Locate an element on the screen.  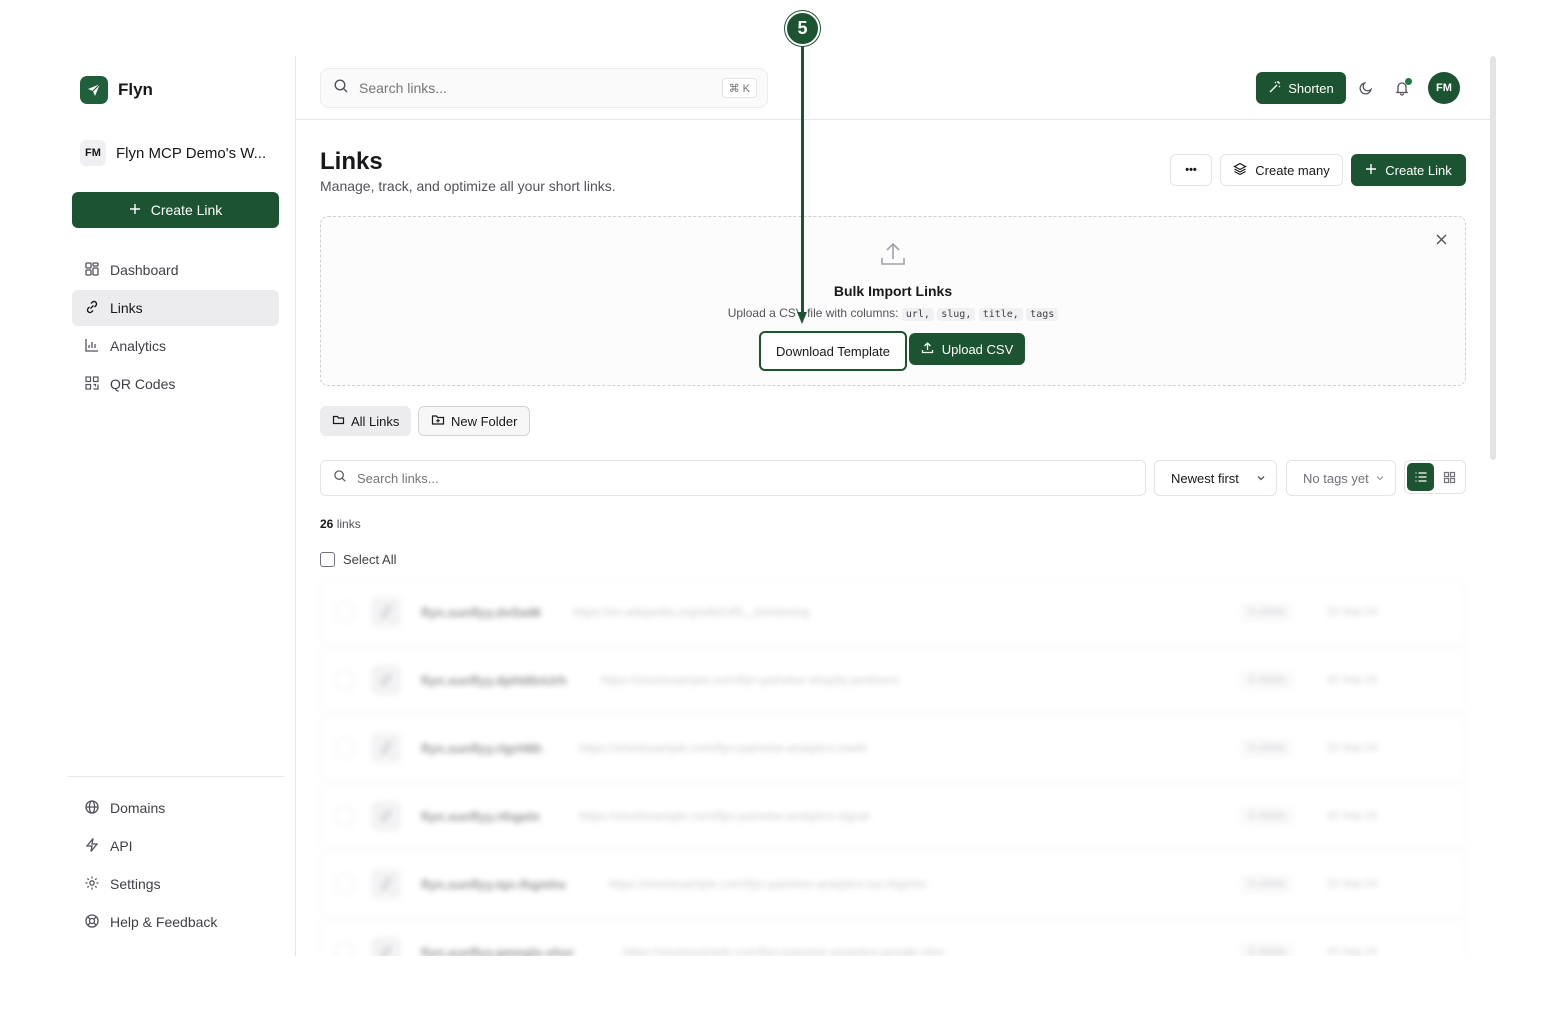
shorten-label: Shorten is located at coordinates (1311, 88).